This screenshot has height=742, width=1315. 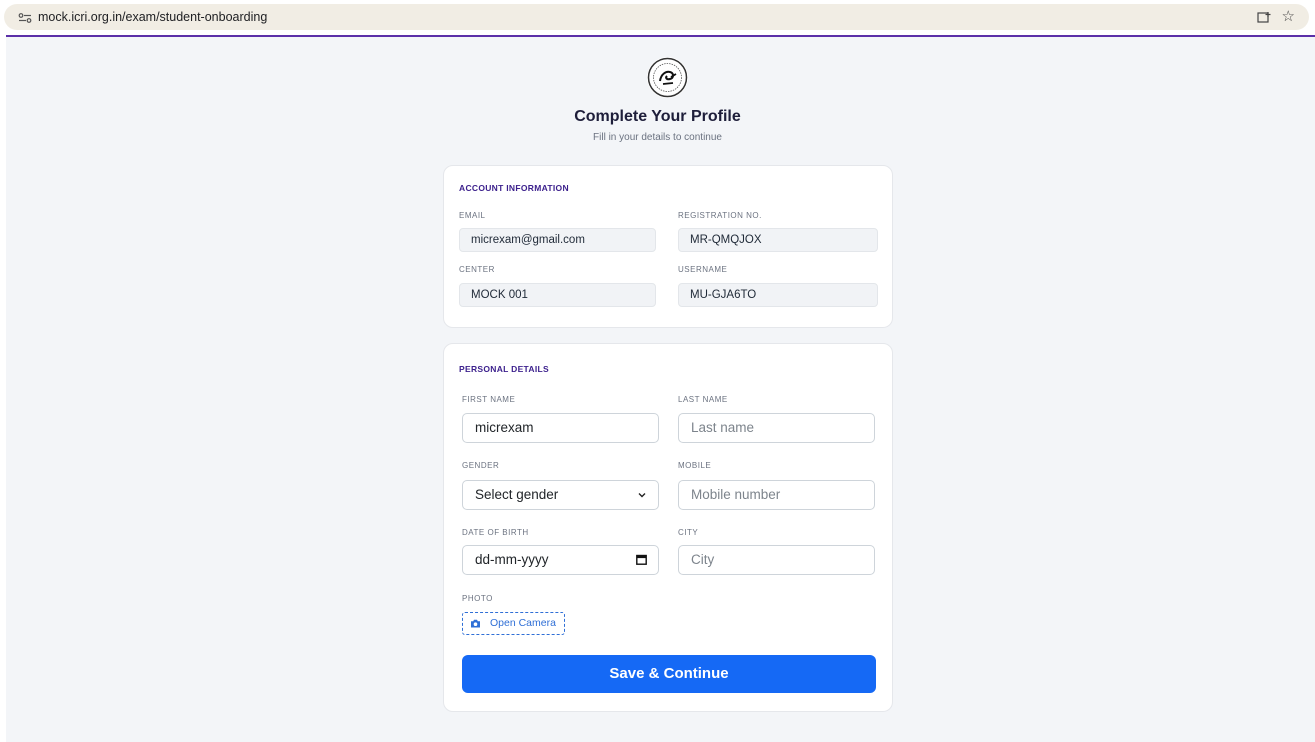 I want to click on gender-select: Select gender, so click(x=560, y=495).